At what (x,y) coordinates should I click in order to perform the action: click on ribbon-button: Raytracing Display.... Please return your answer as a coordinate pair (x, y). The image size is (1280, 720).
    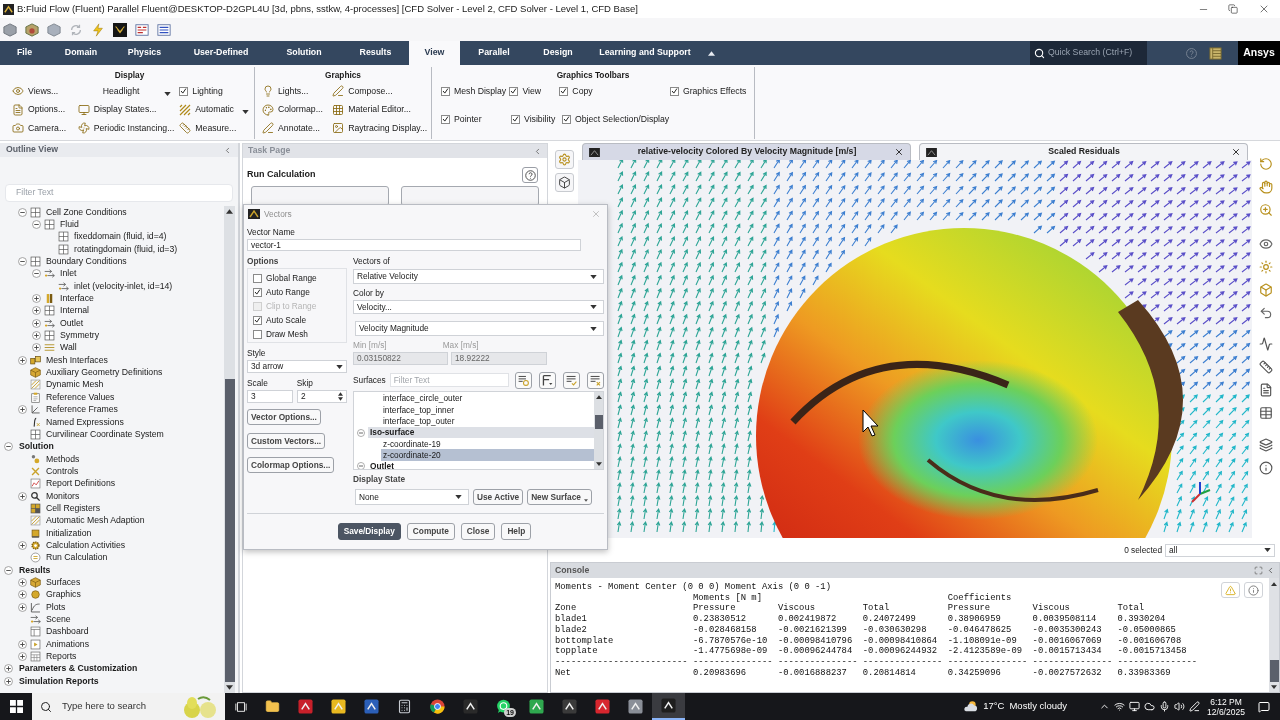
    Looking at the image, I should click on (380, 128).